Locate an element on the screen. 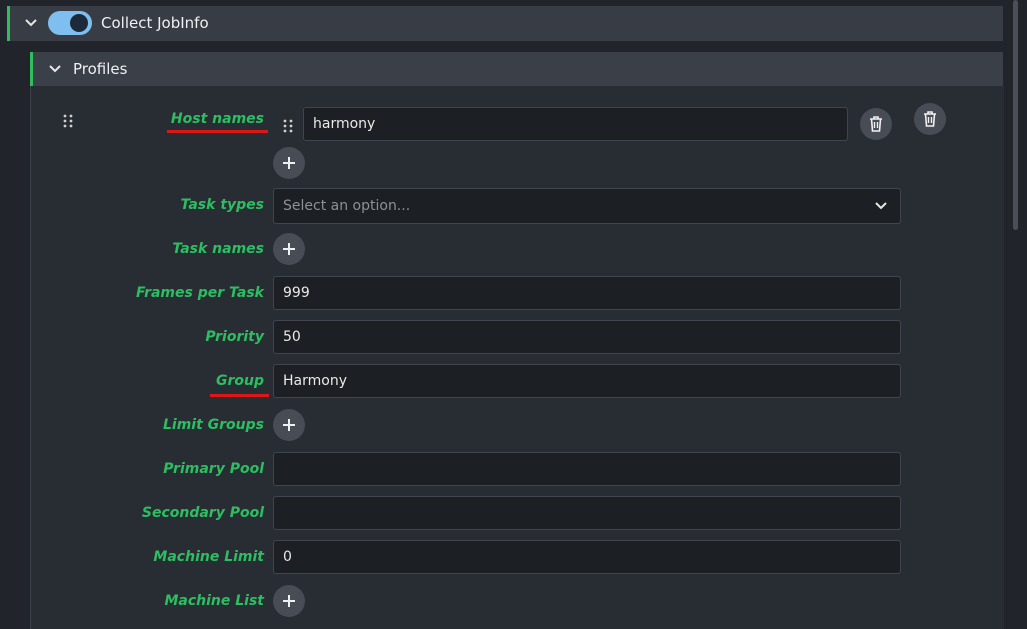 This screenshot has height=629, width=1027. delete-host-name-button is located at coordinates (876, 124).